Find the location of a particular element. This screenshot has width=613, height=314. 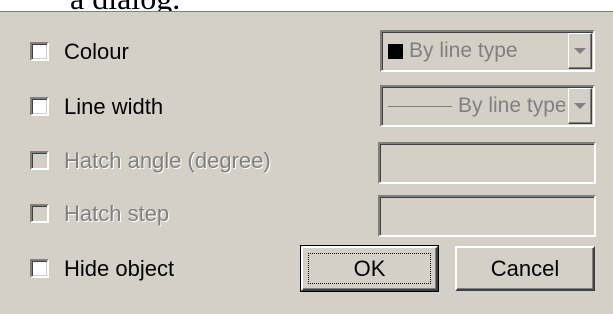

hatch-angle-field is located at coordinates (487, 163).